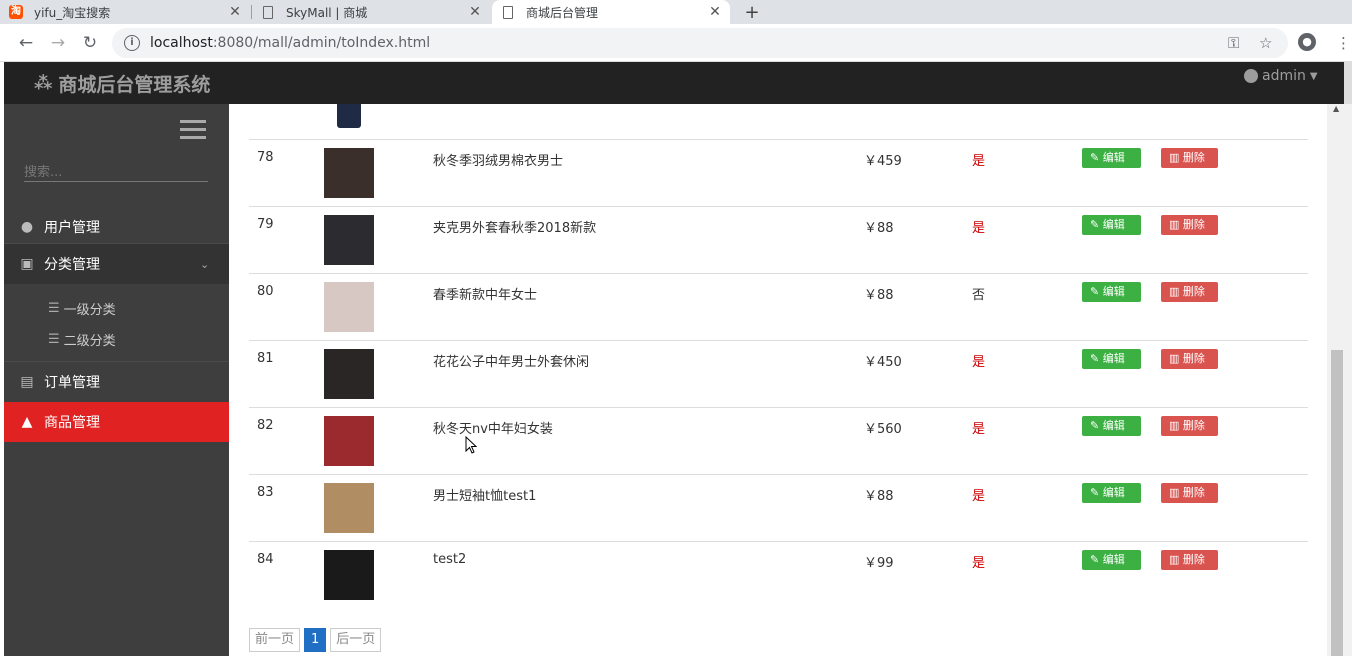 Image resolution: width=1352 pixels, height=656 pixels. I want to click on shopping-bag-icon: ▲, so click(27, 422).